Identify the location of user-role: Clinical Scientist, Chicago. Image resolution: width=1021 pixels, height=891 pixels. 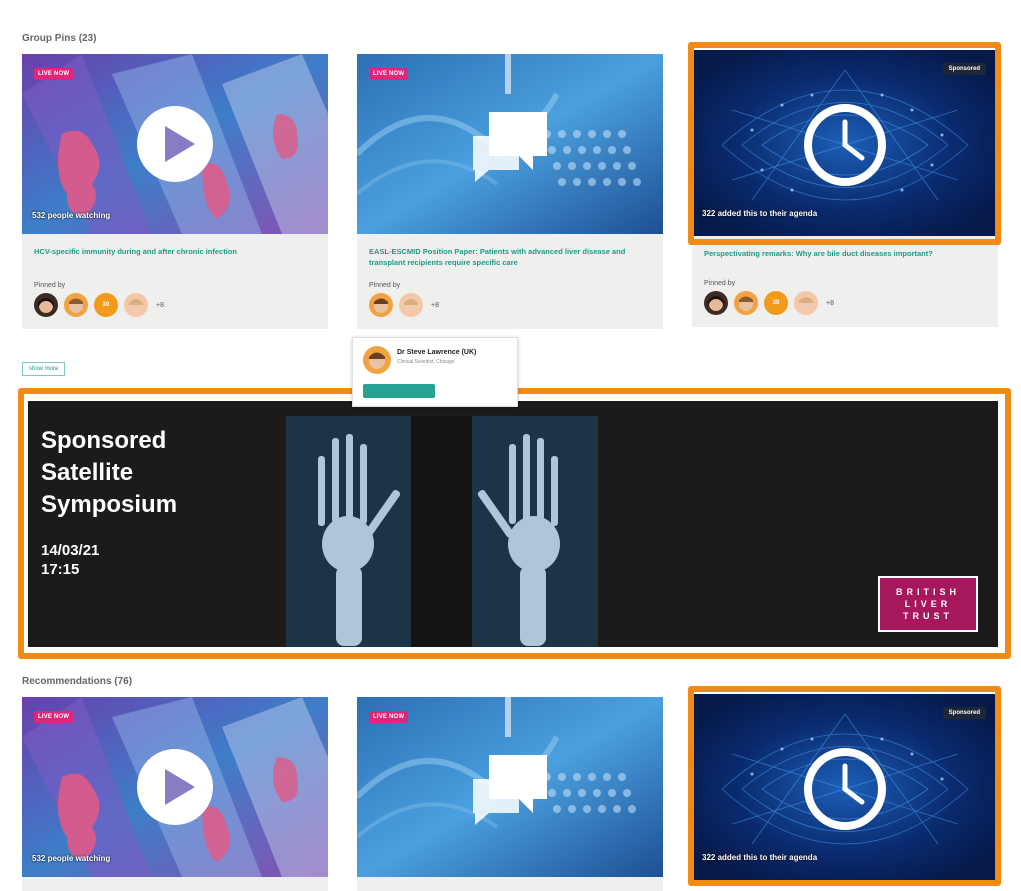
(426, 362).